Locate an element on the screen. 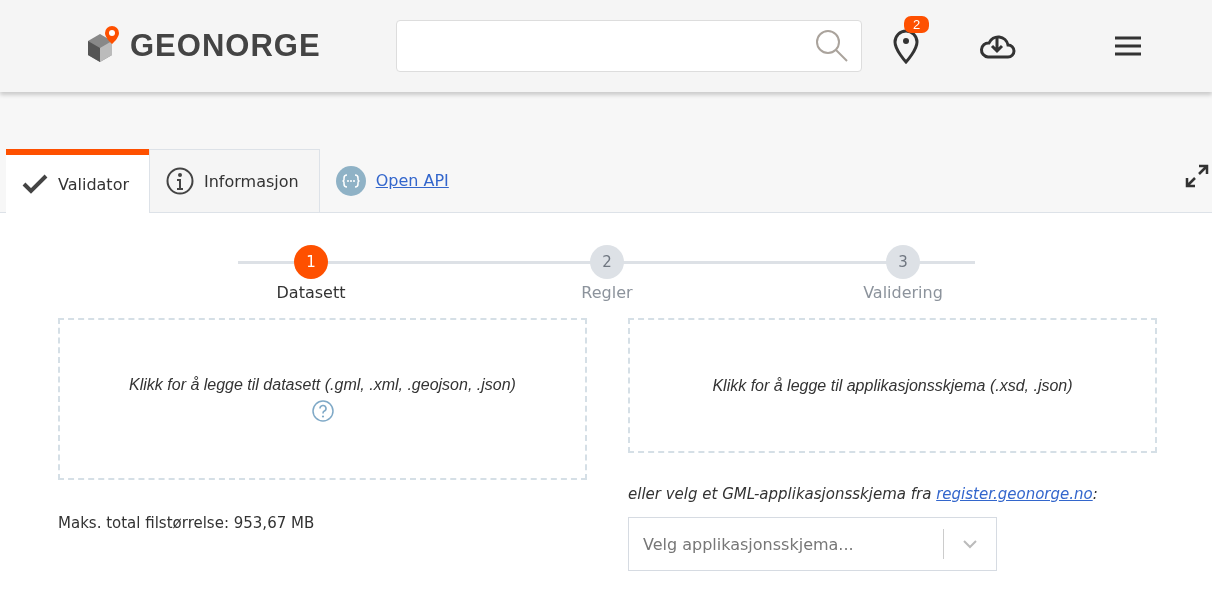 This screenshot has width=1212, height=603. api-icon is located at coordinates (350, 180).